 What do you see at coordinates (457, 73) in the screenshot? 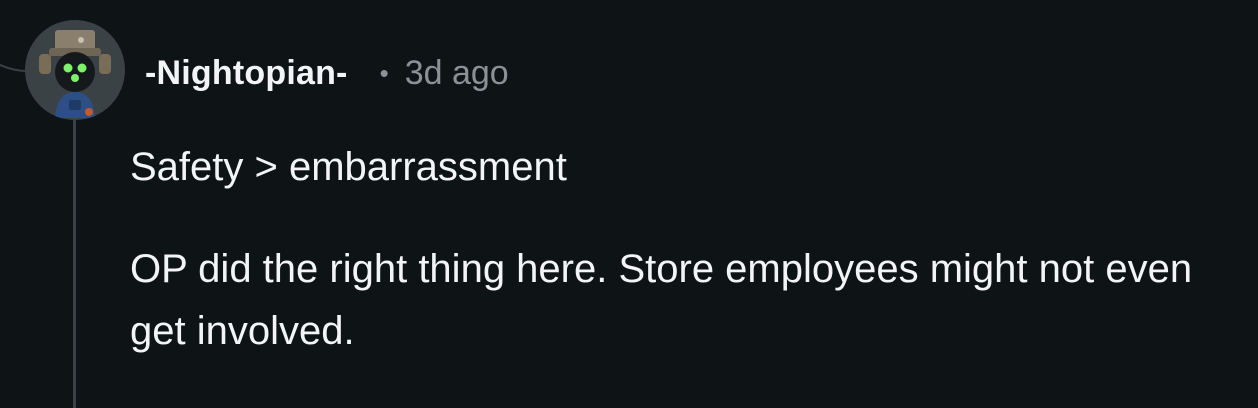
I see `timestamp: 3d ago` at bounding box center [457, 73].